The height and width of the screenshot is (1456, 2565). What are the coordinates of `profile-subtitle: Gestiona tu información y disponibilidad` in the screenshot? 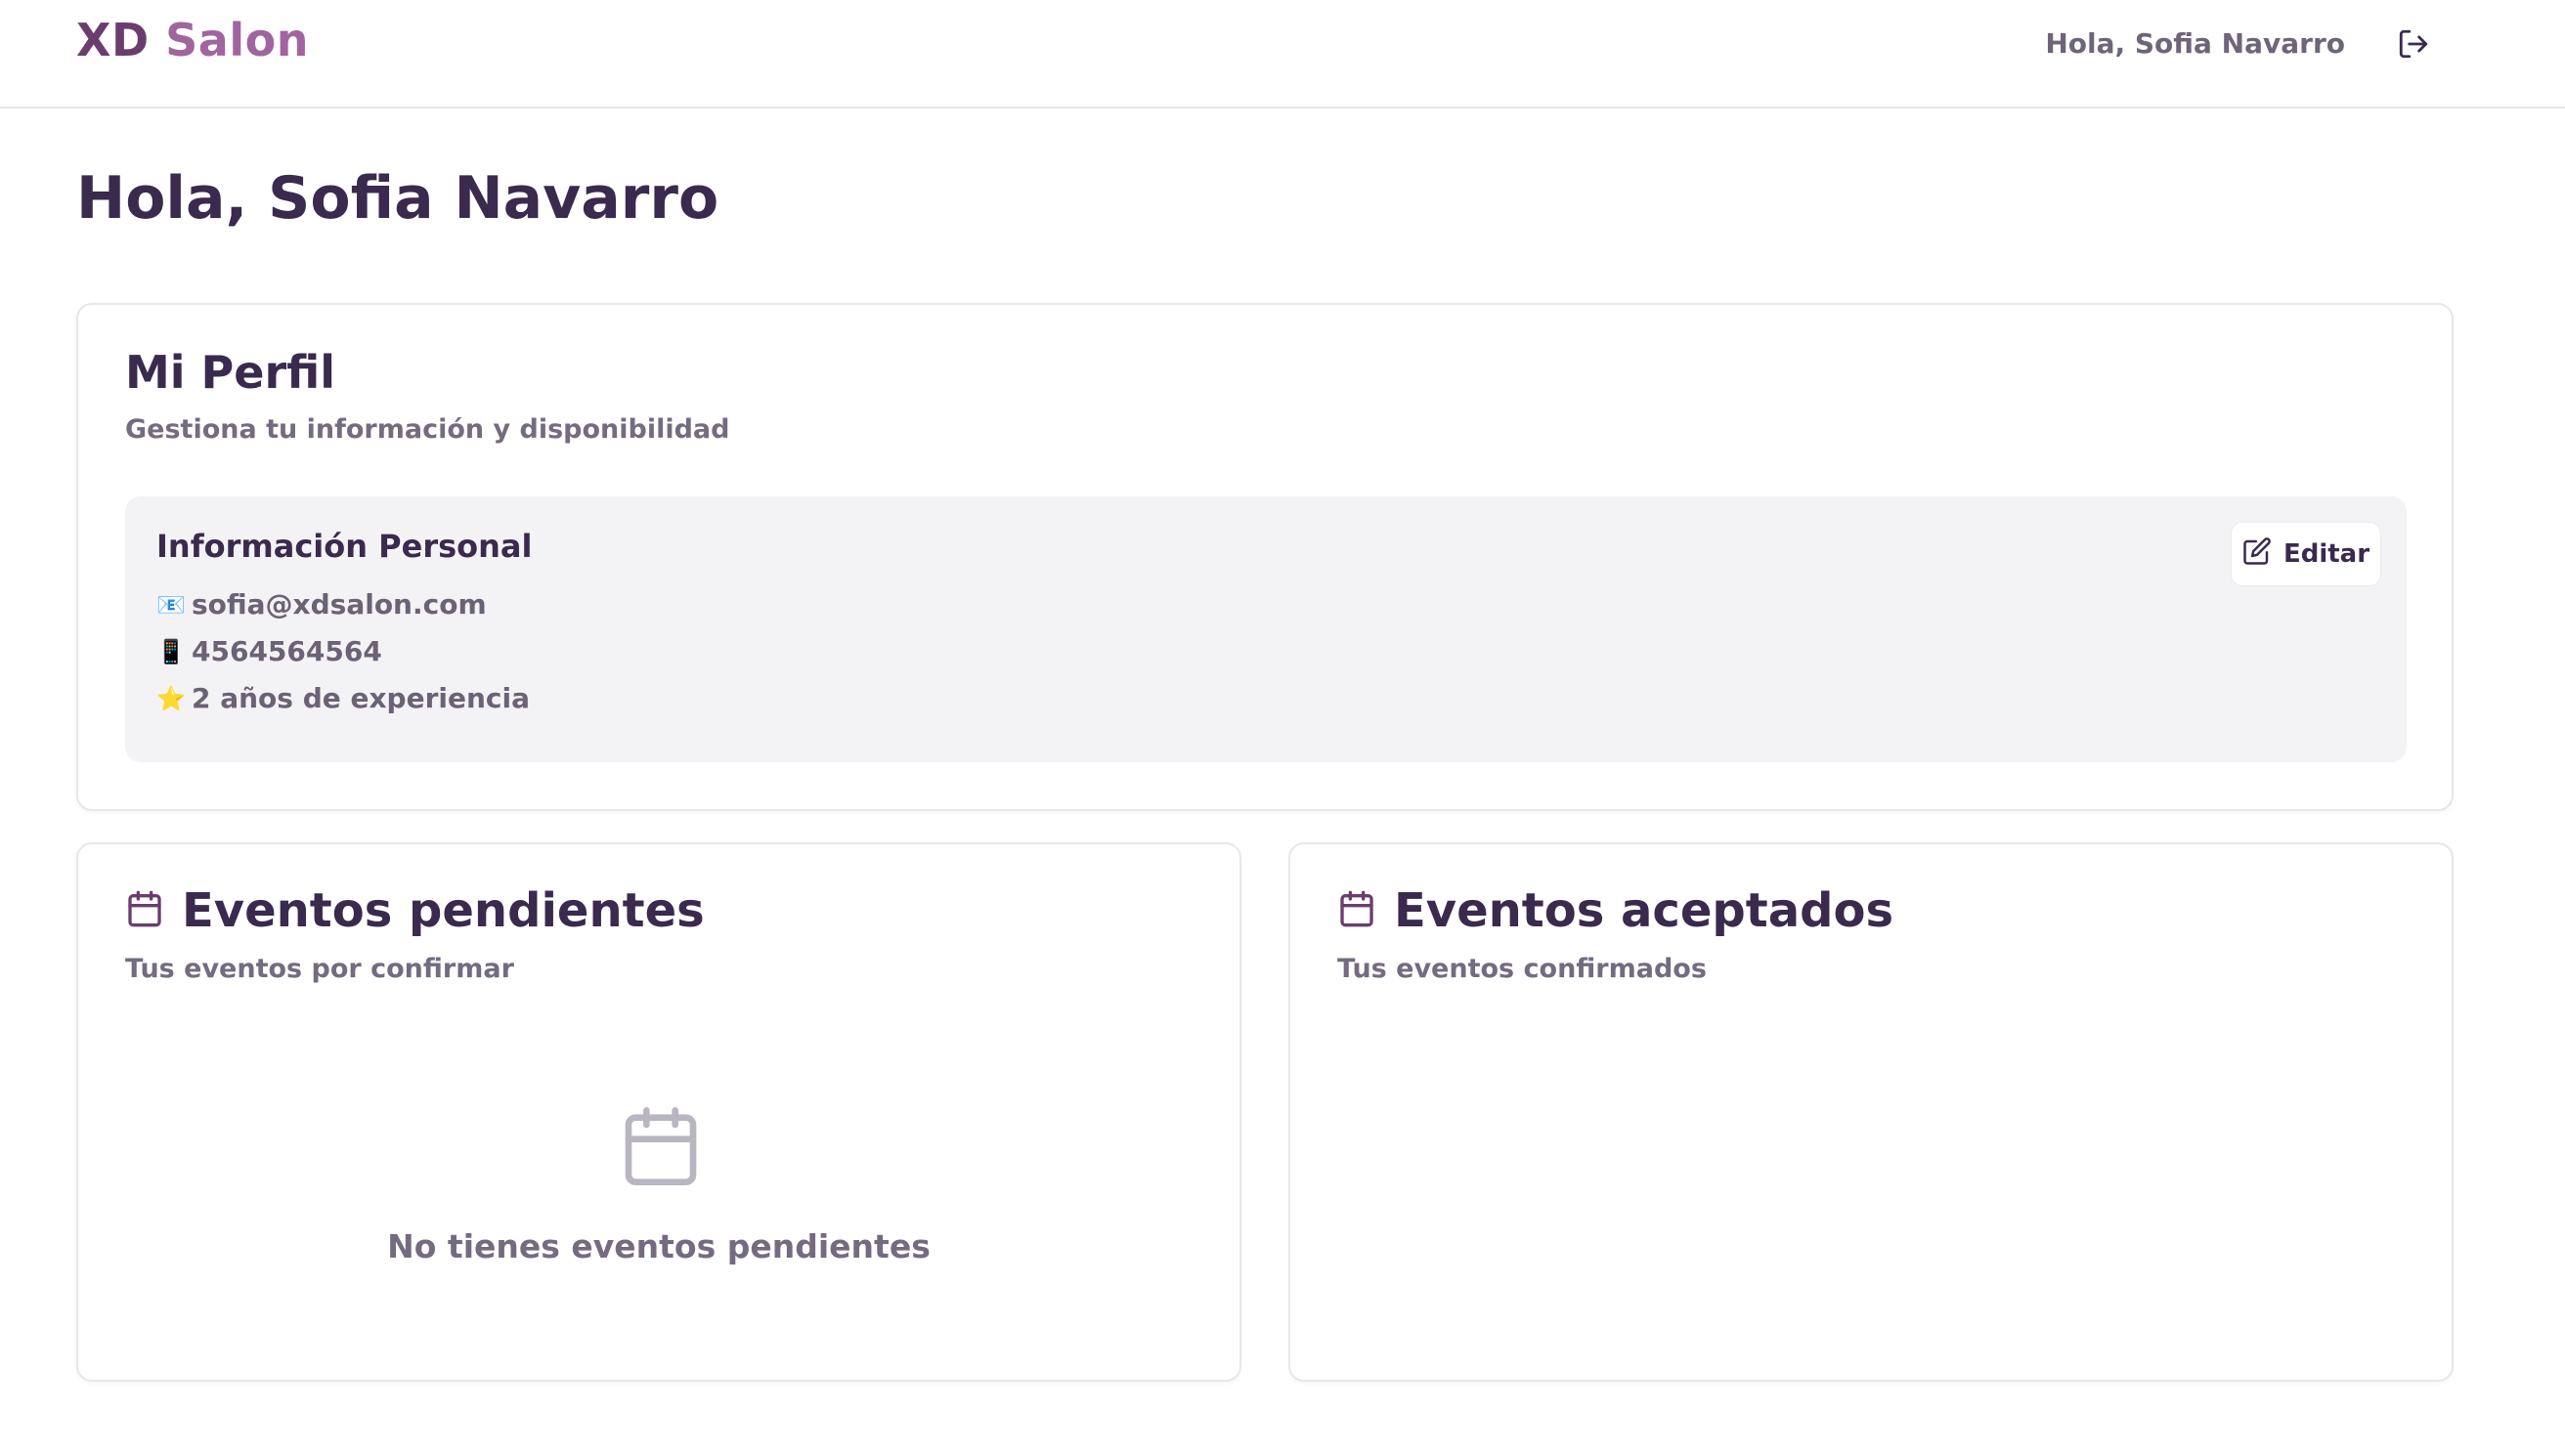 It's located at (427, 429).